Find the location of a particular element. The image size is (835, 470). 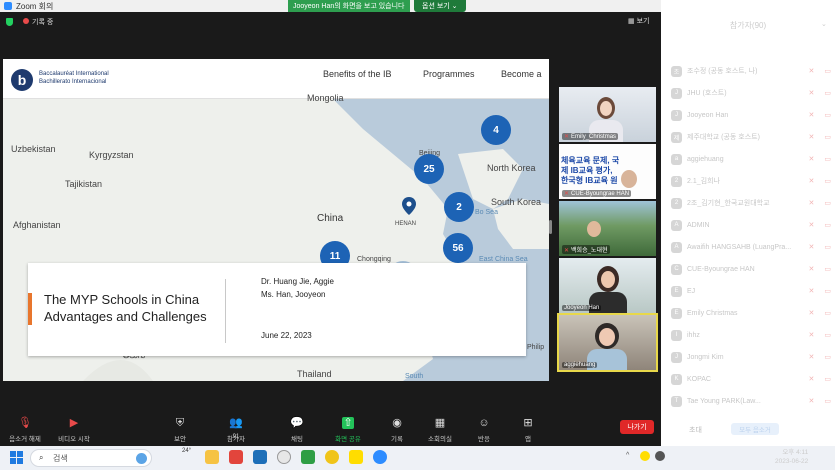

participants-panel-title: 참가자(90) is located at coordinates (748, 25).